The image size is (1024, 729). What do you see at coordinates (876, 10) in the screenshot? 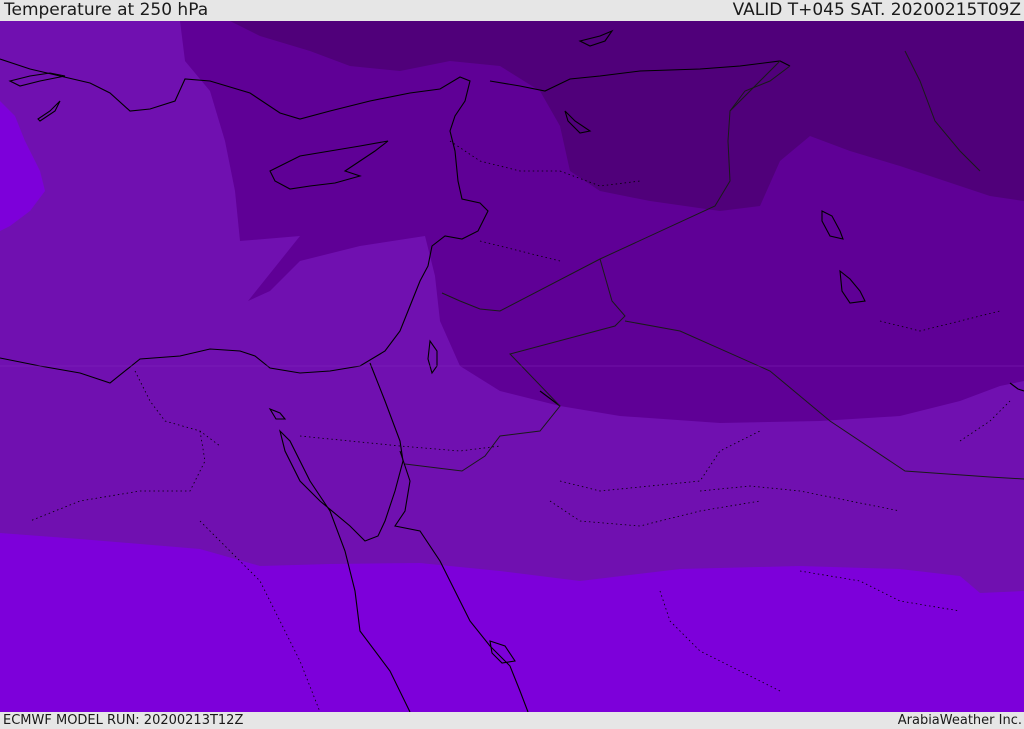
I see `valid-time-label: VALID T+045 SAT. 20200215T09Z` at bounding box center [876, 10].